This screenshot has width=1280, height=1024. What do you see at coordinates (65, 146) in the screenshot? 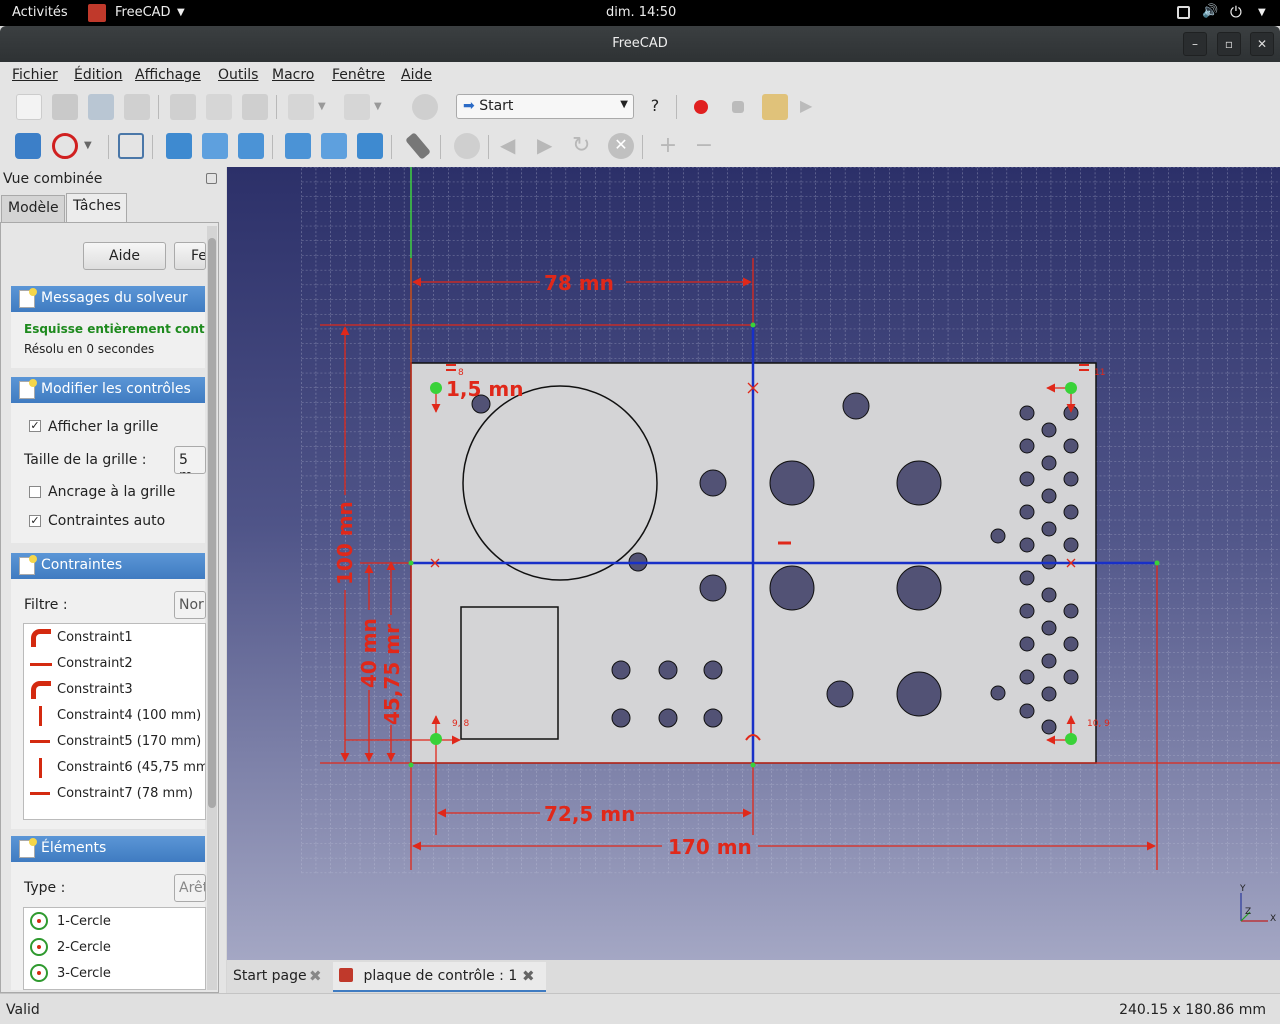
I see `draw-style-icon` at bounding box center [65, 146].